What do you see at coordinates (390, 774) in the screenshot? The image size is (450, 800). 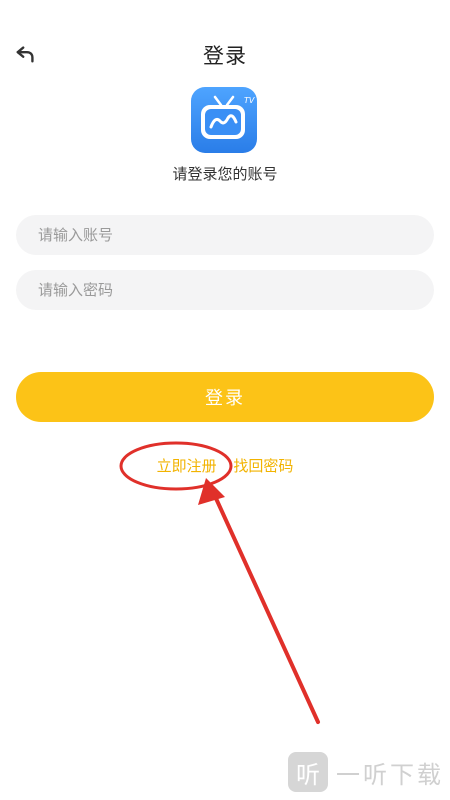 I see `watermark-text: 一听下载` at bounding box center [390, 774].